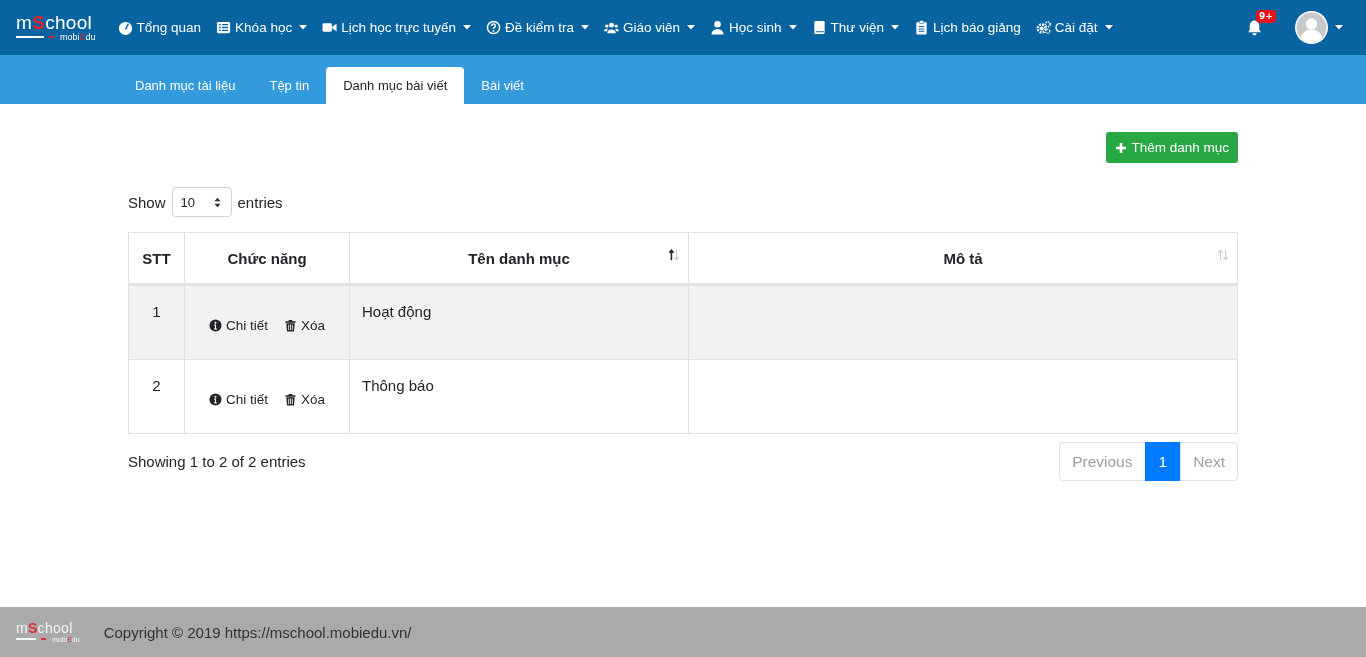 The image size is (1366, 657). Describe the element at coordinates (538, 27) in the screenshot. I see `nav-dropdown: Đề kiểm tra` at that location.